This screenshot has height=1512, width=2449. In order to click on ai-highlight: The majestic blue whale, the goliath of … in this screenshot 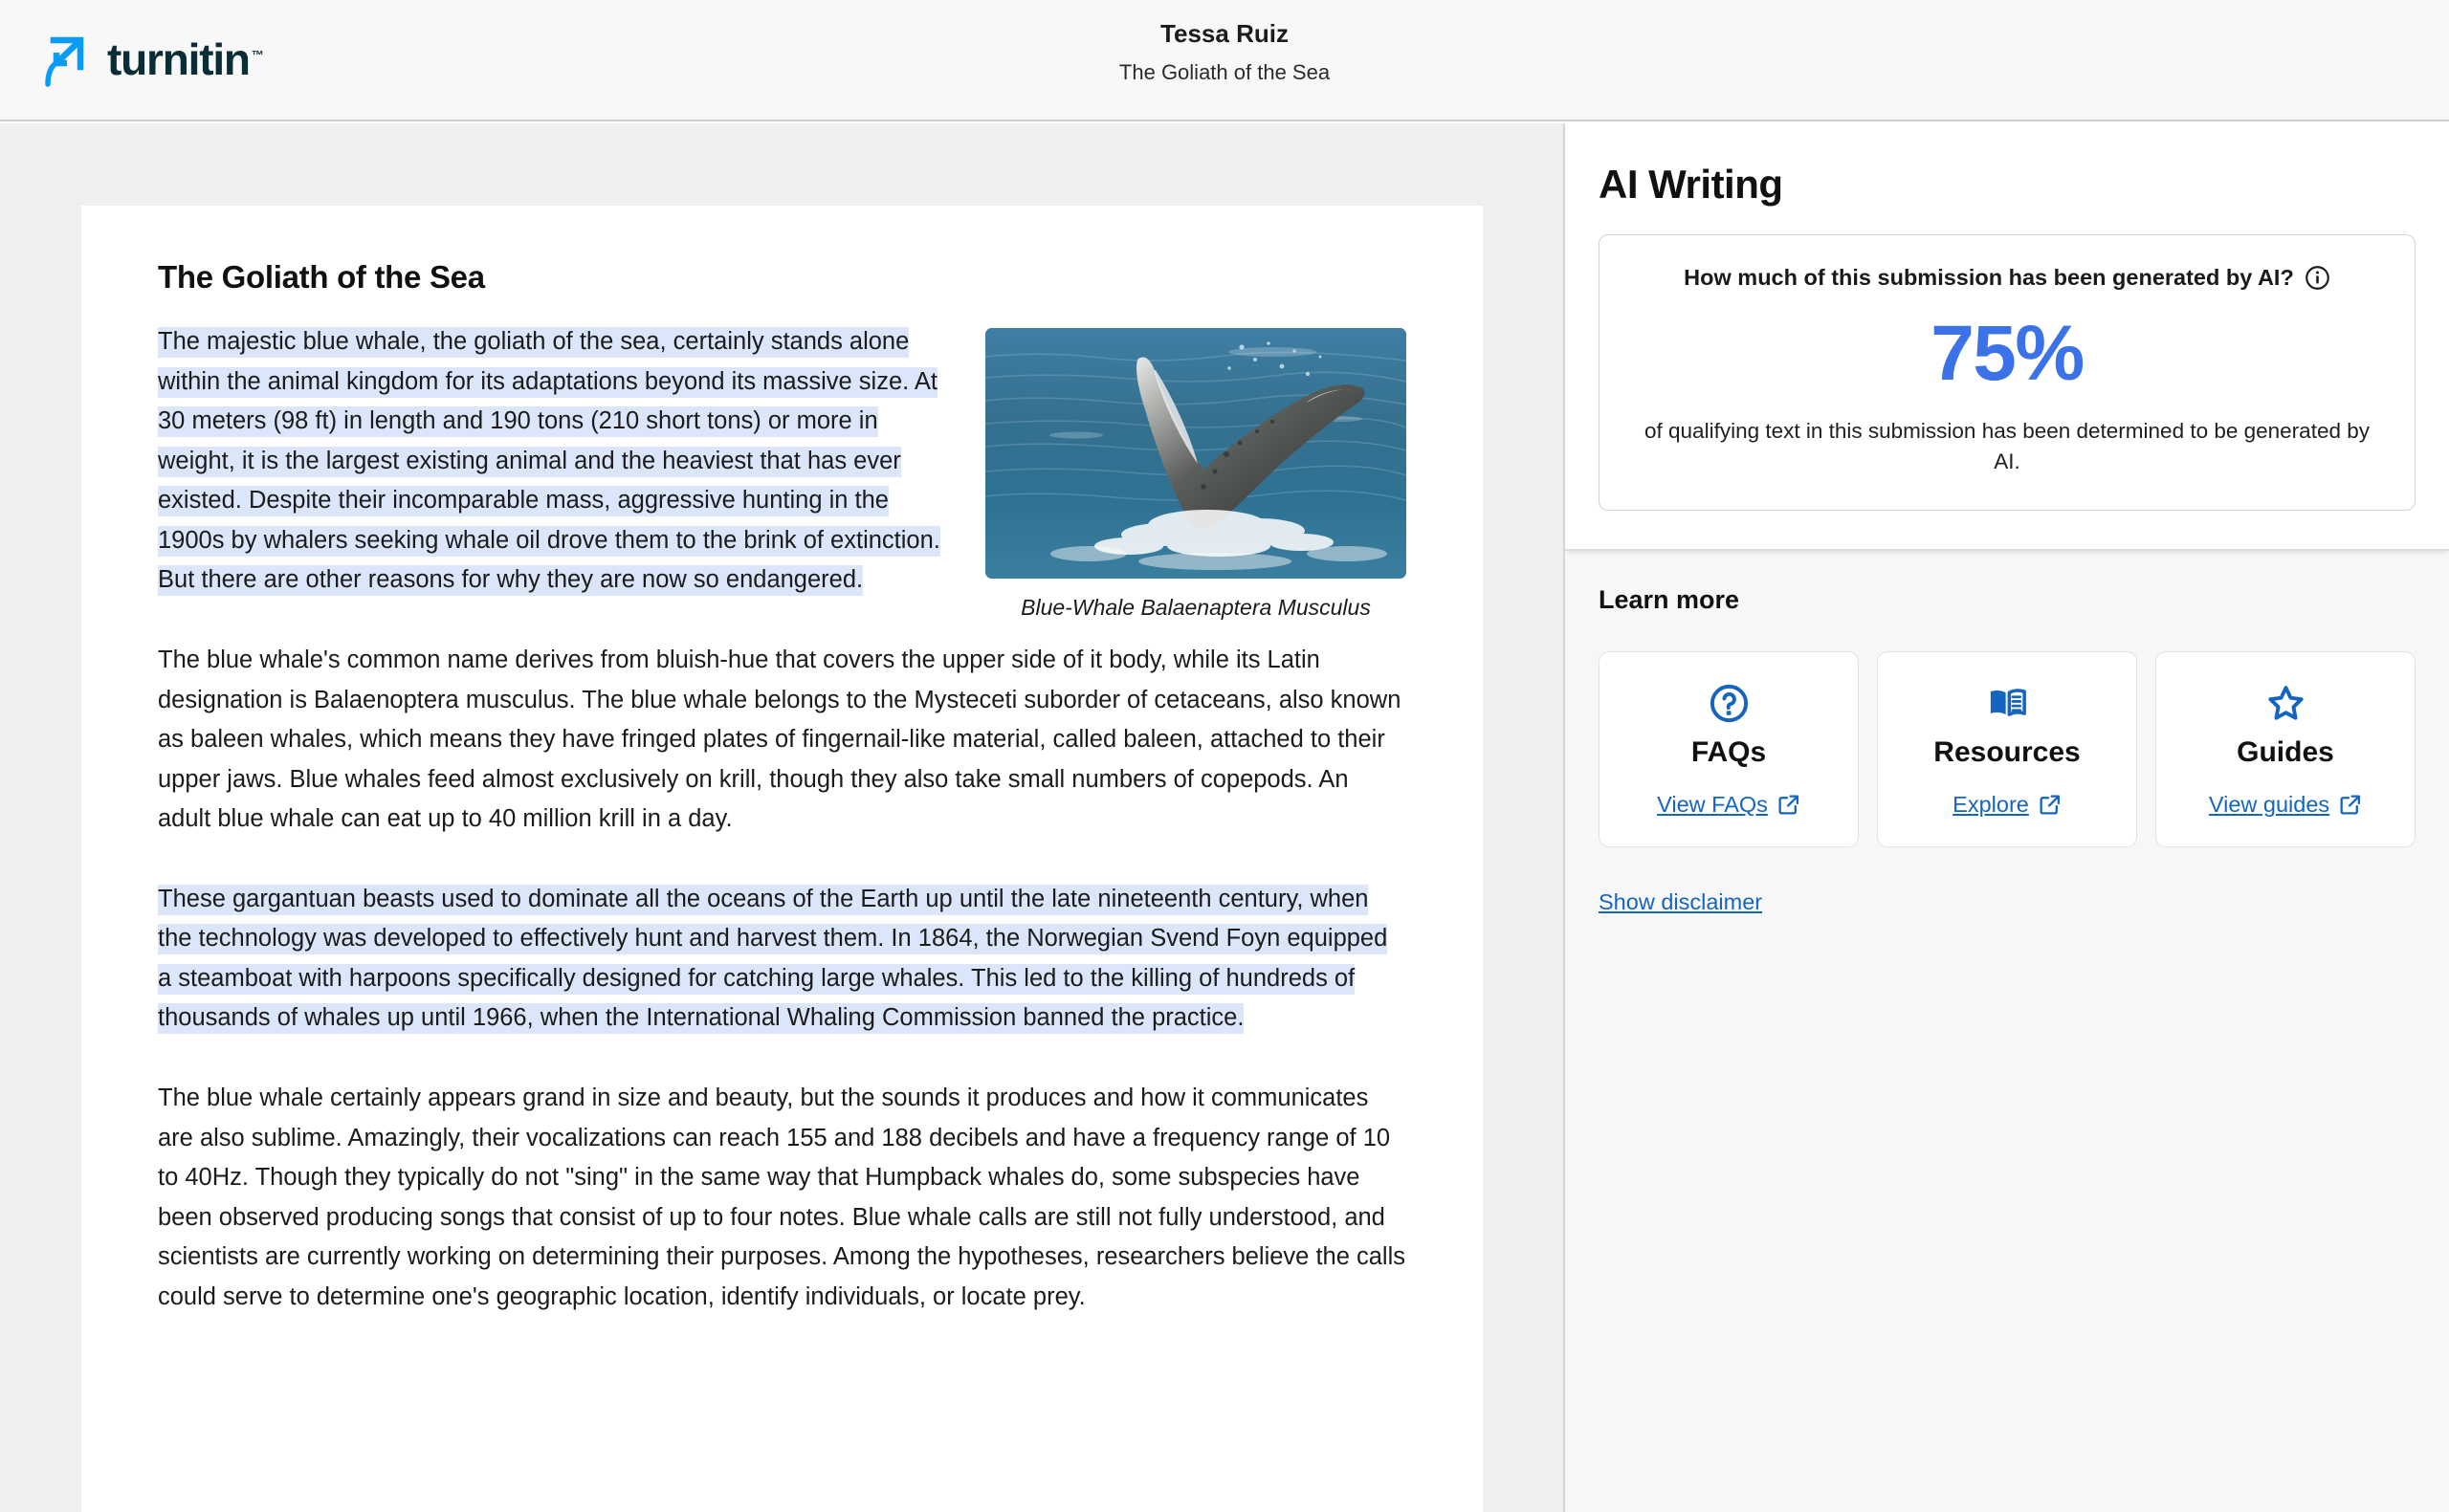, I will do `click(549, 462)`.